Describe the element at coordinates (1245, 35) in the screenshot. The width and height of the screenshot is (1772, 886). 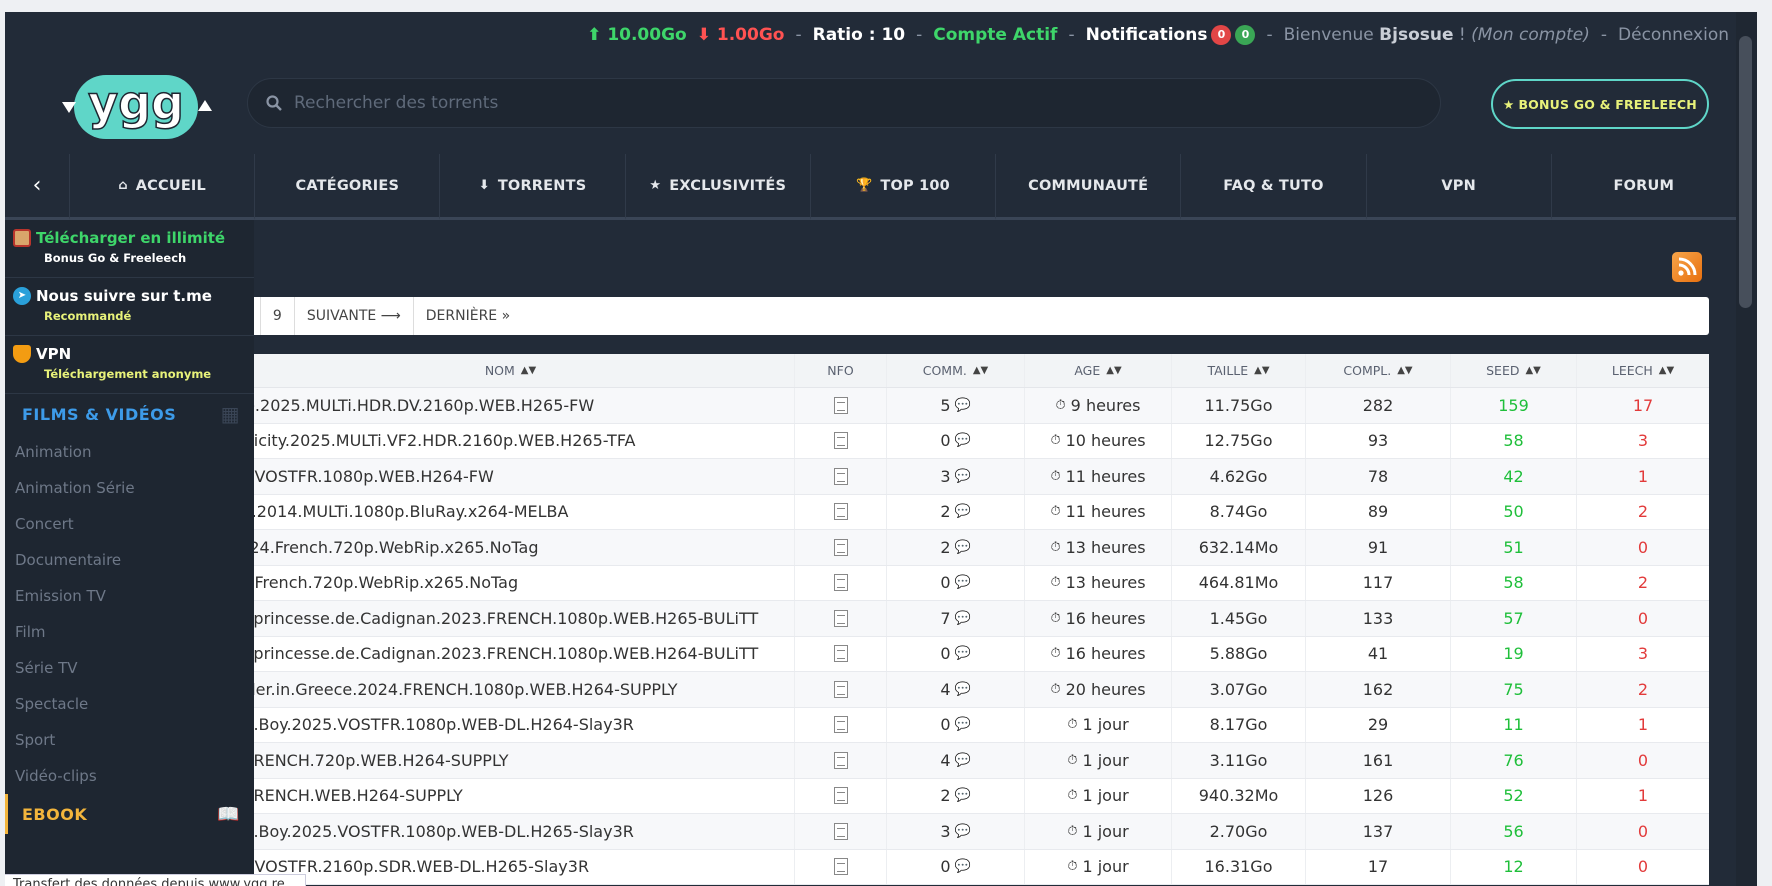
I see `notif-badge-green: 0` at that location.